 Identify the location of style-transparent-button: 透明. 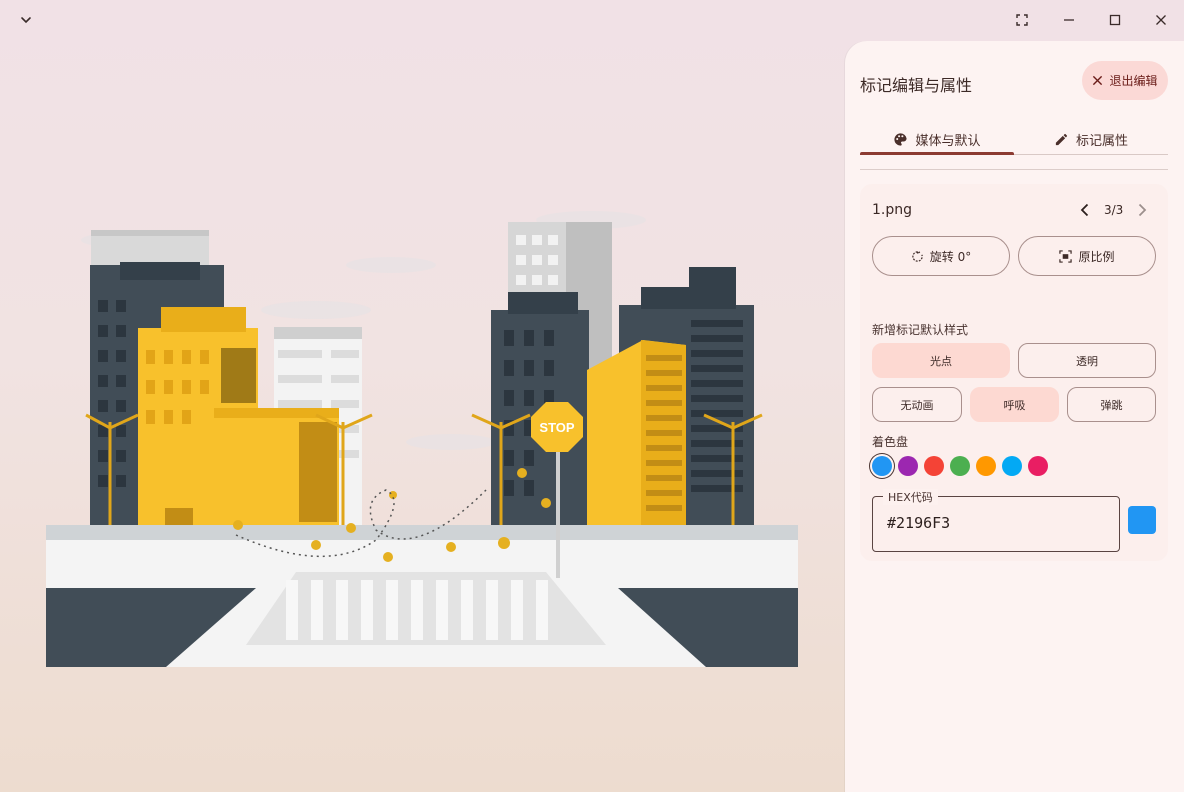
(1087, 360).